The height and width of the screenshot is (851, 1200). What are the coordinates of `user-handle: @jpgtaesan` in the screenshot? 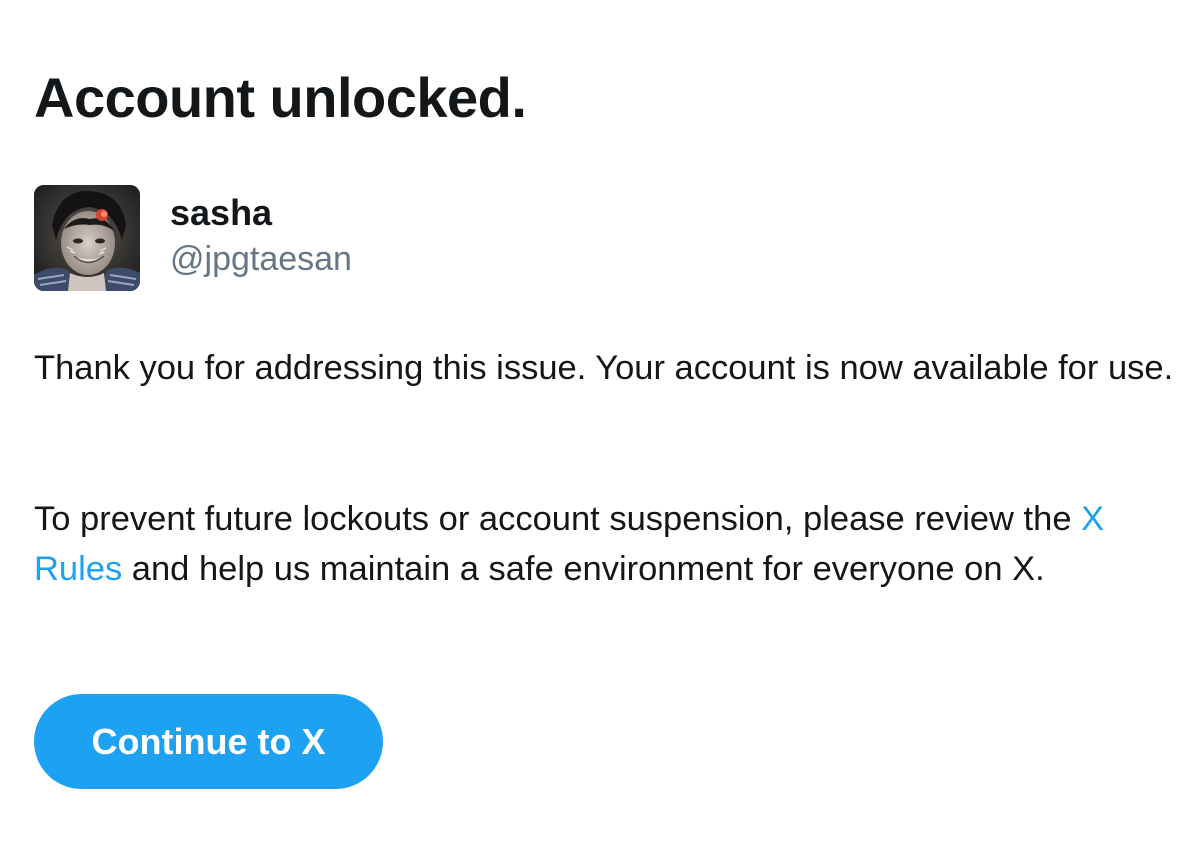 It's located at (261, 259).